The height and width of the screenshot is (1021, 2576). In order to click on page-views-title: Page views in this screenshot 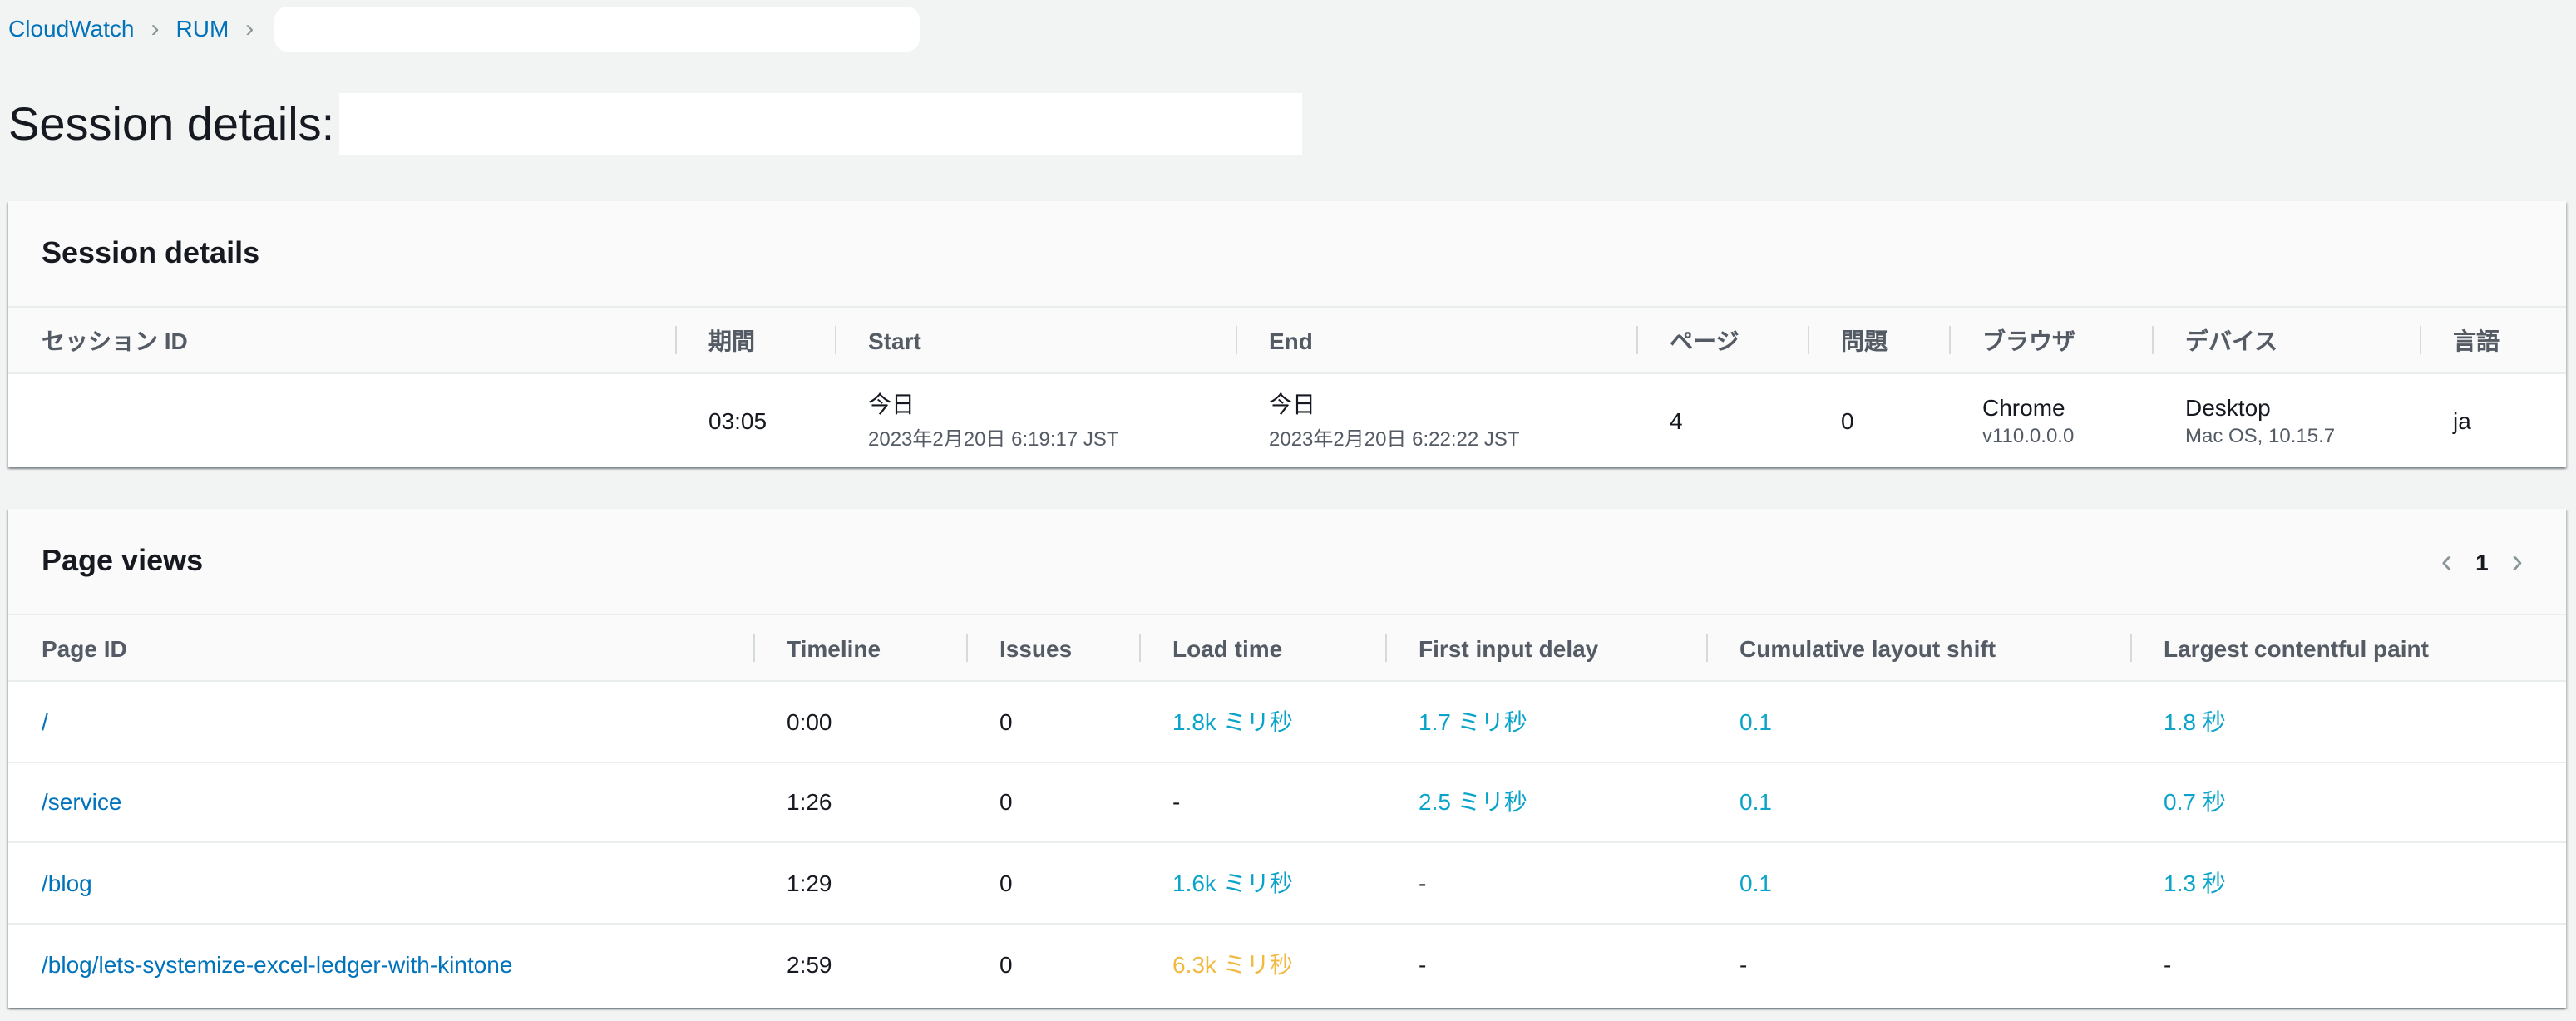, I will do `click(123, 560)`.